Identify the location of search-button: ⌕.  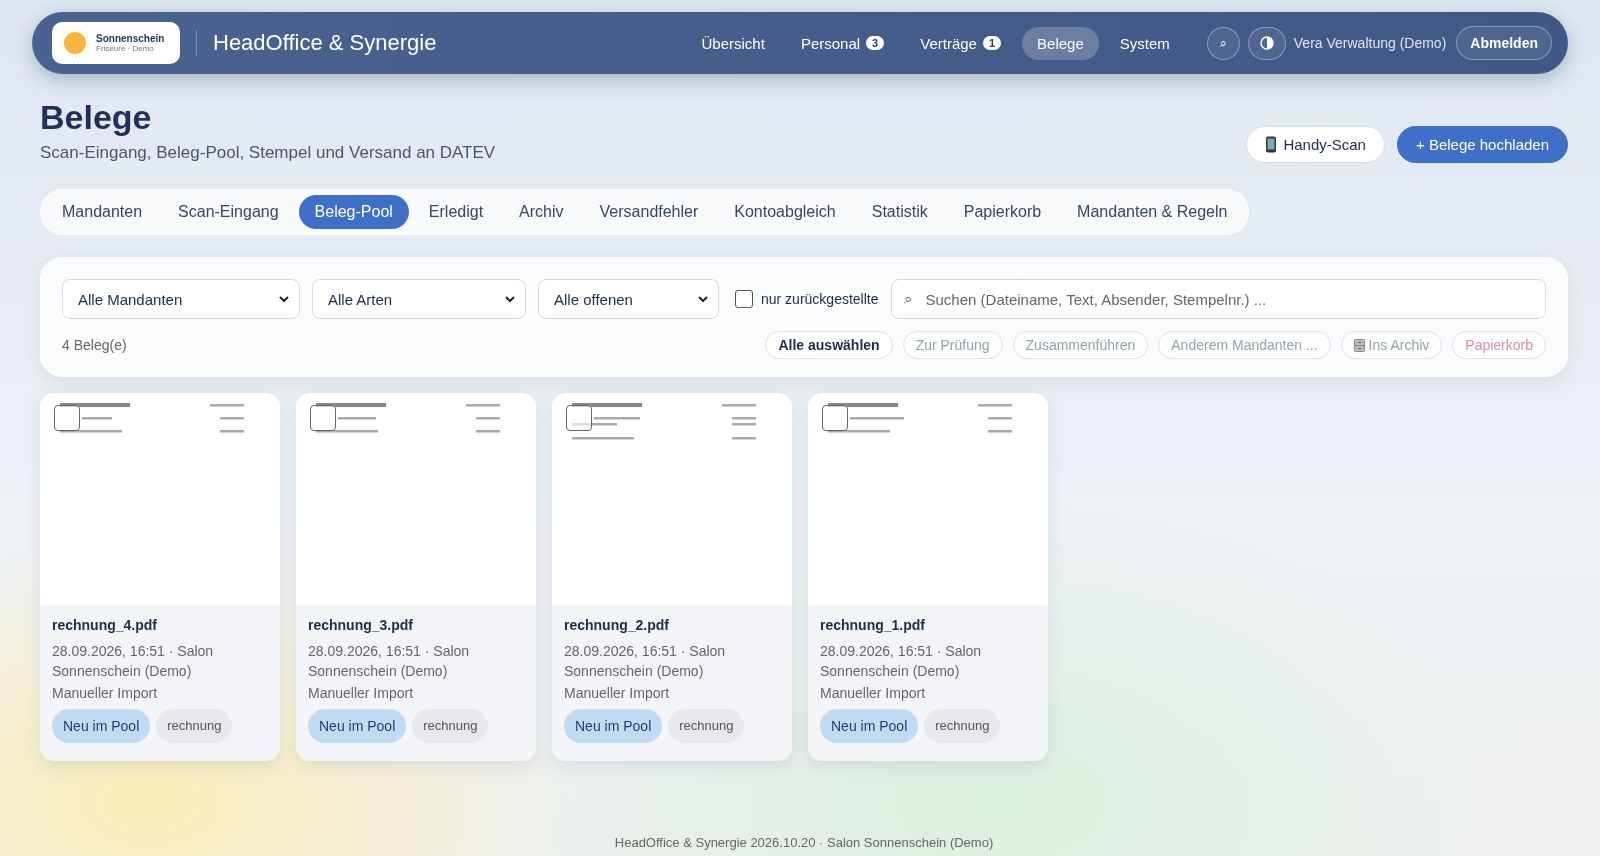
(1223, 43).